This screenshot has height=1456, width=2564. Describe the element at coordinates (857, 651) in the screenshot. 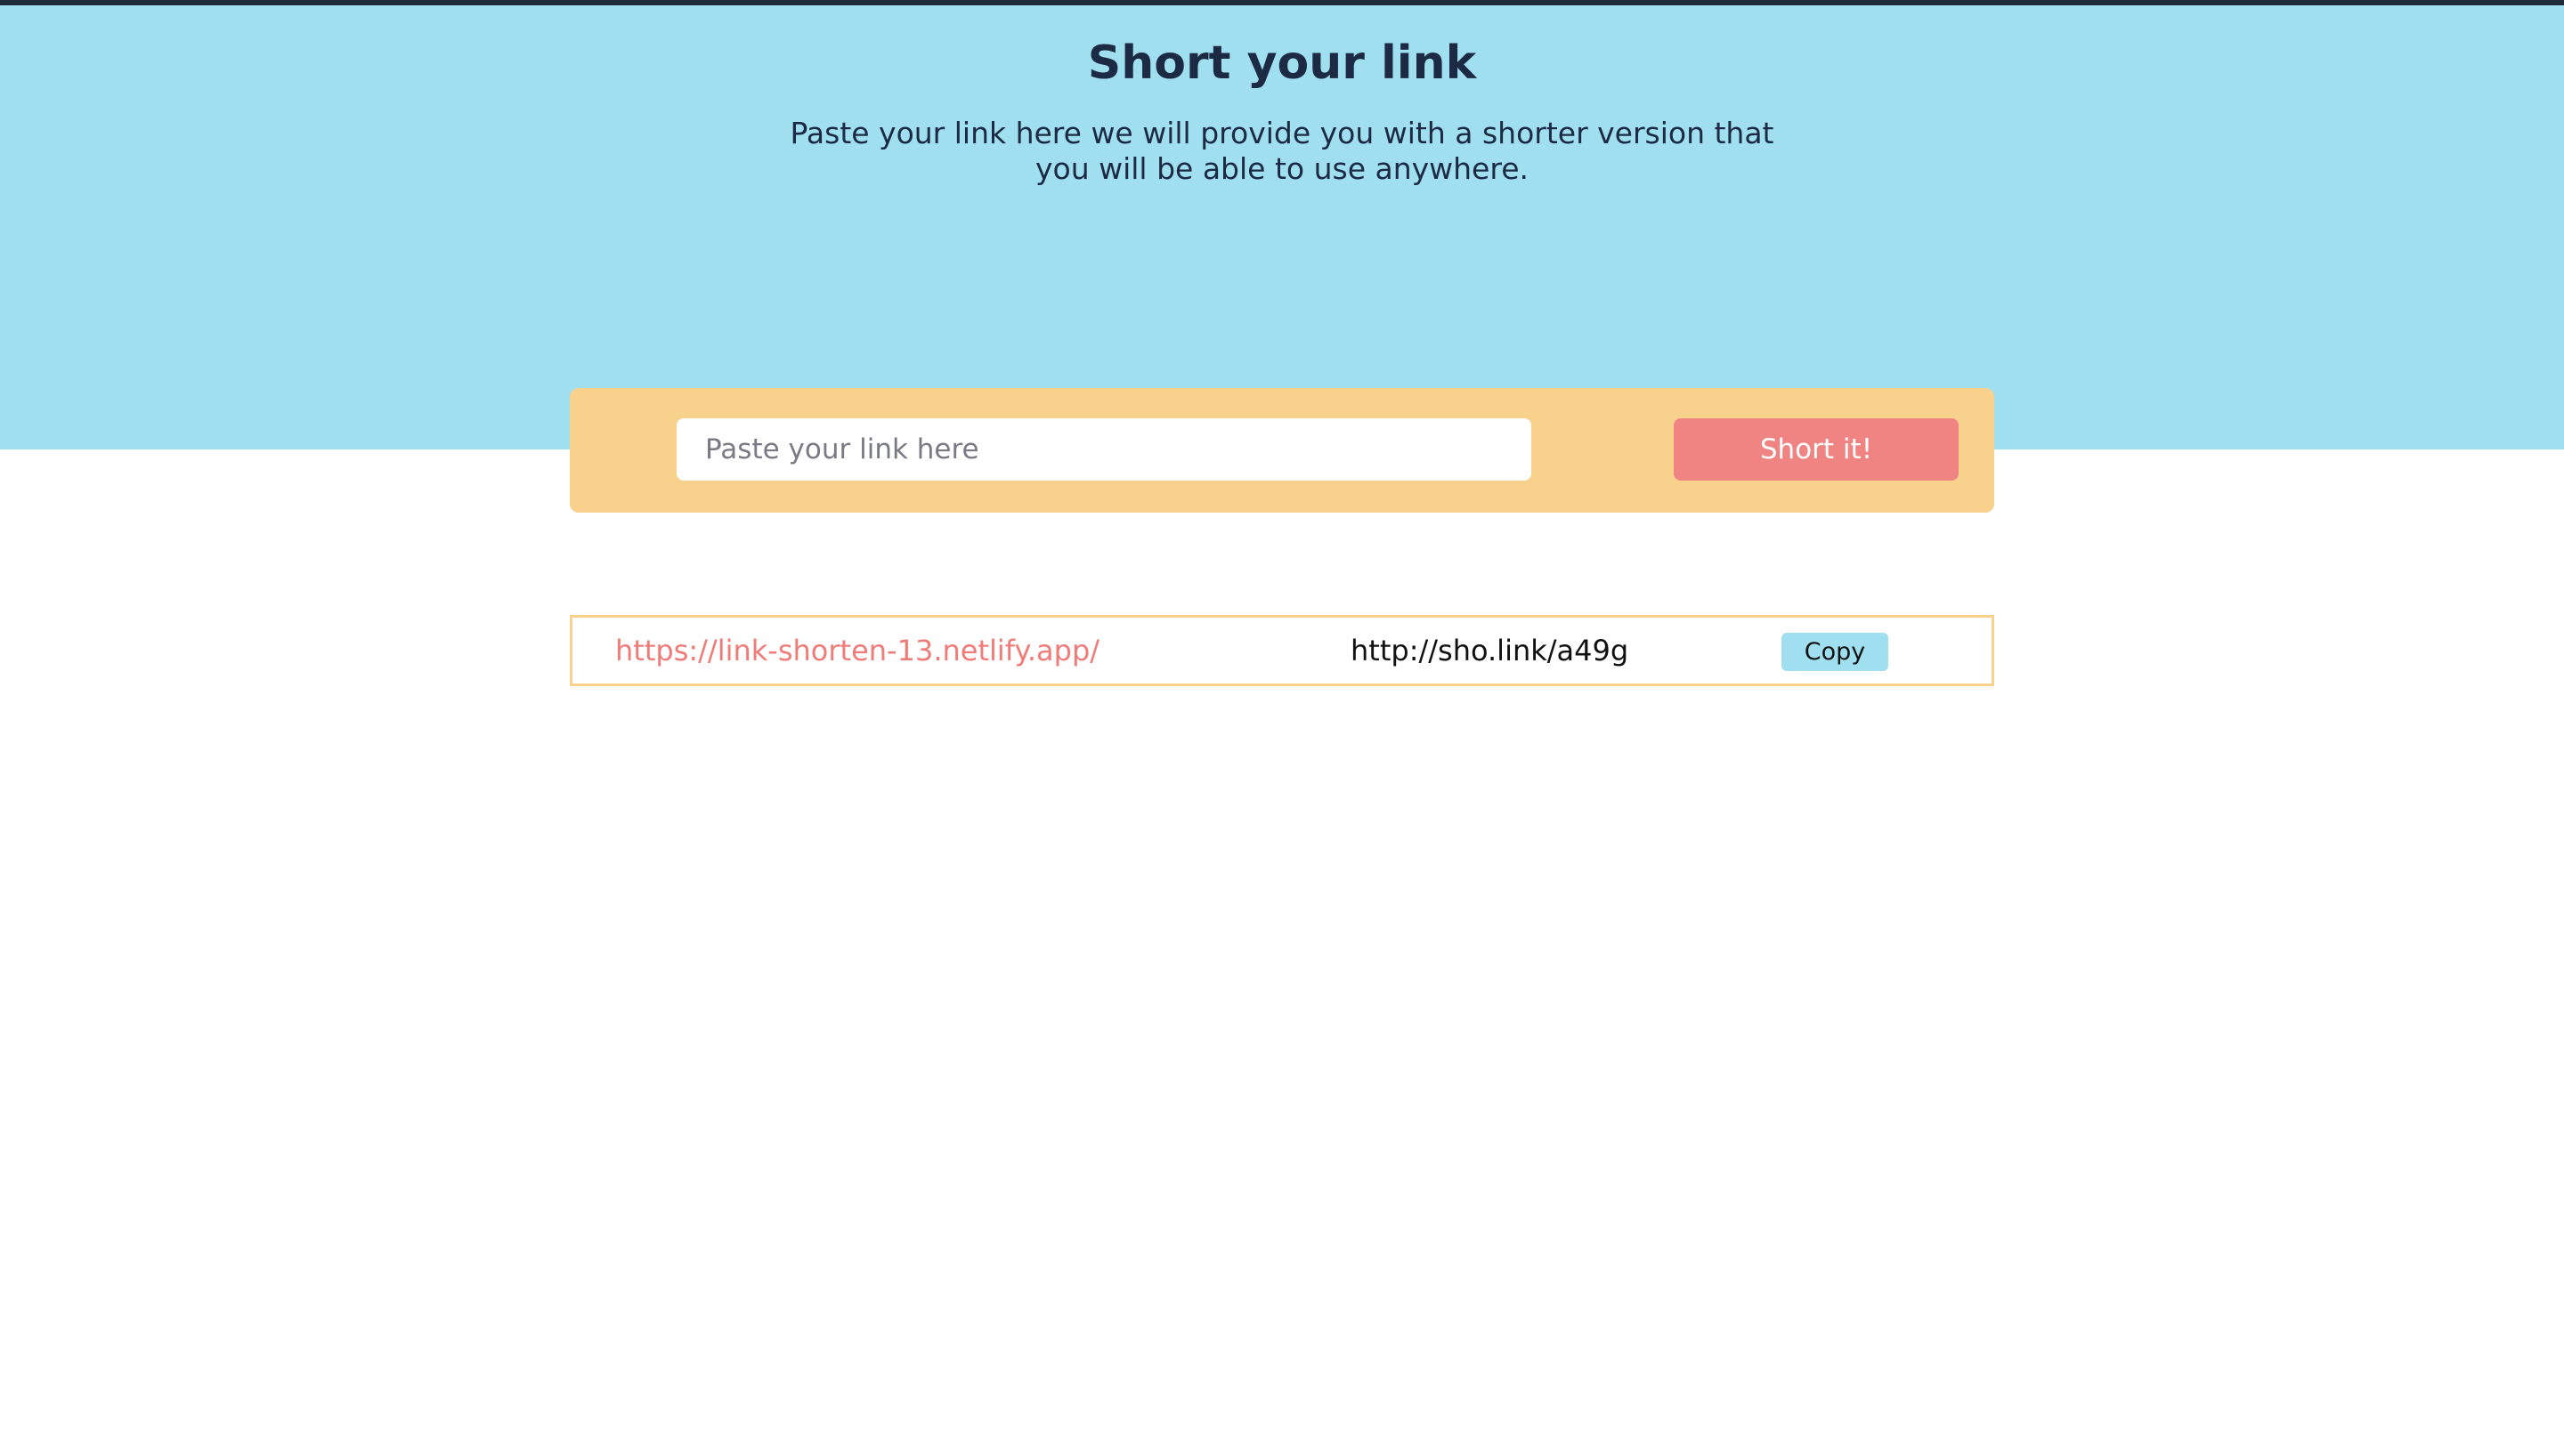

I see `original-link: https://link-shorten-13.netlify.app/` at that location.